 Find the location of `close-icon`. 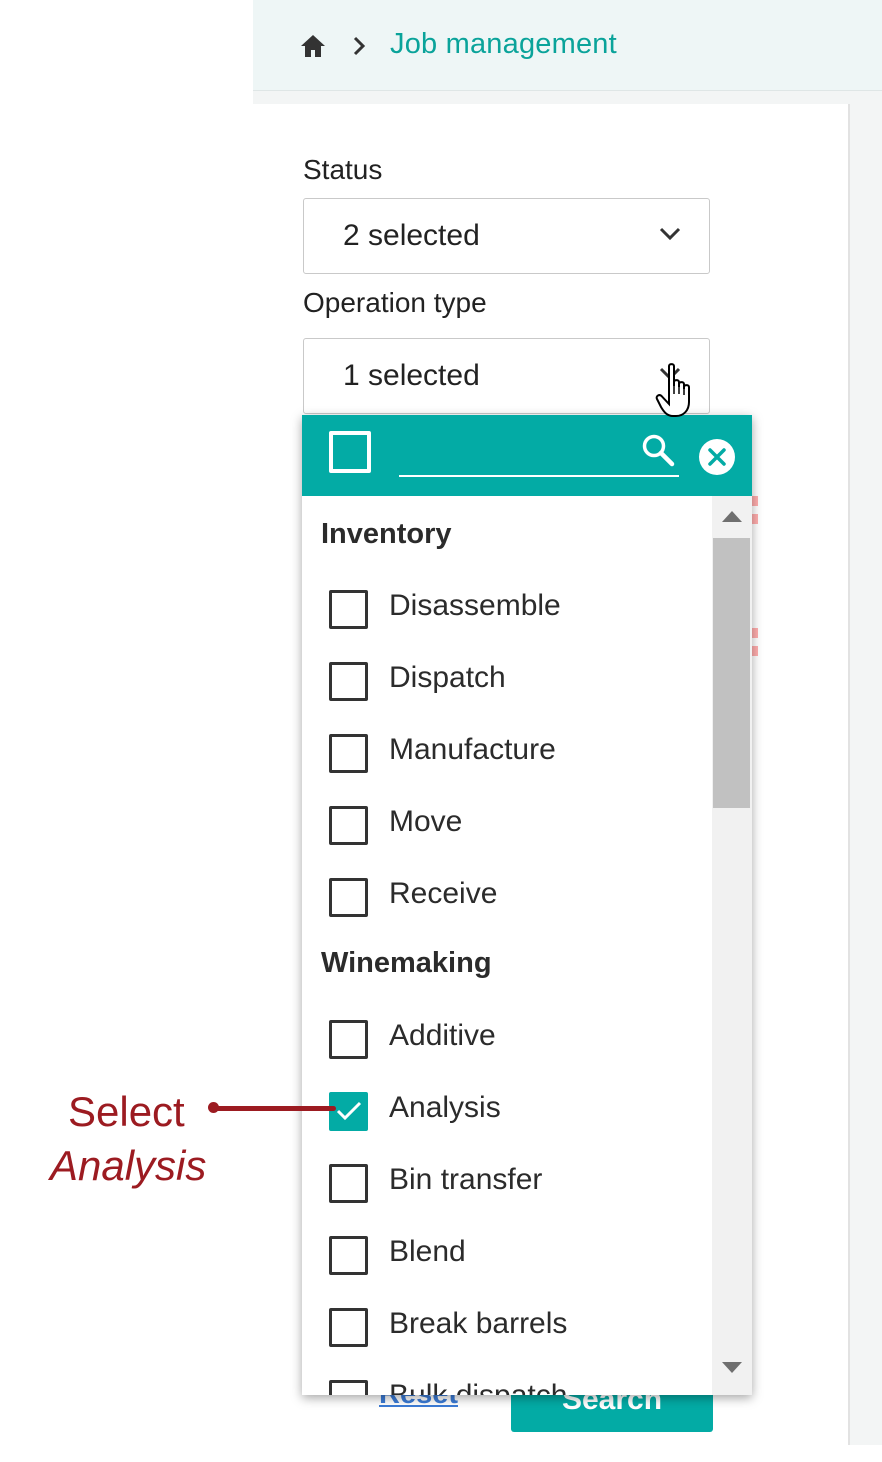

close-icon is located at coordinates (717, 457).